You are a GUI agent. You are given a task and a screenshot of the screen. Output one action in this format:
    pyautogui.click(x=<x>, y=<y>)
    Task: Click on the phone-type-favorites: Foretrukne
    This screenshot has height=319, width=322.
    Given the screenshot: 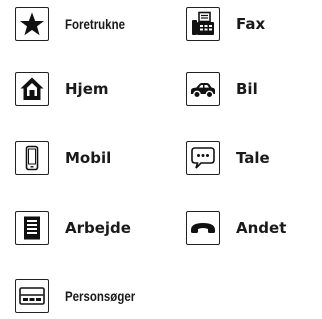 What is the action you would take?
    pyautogui.click(x=76, y=24)
    